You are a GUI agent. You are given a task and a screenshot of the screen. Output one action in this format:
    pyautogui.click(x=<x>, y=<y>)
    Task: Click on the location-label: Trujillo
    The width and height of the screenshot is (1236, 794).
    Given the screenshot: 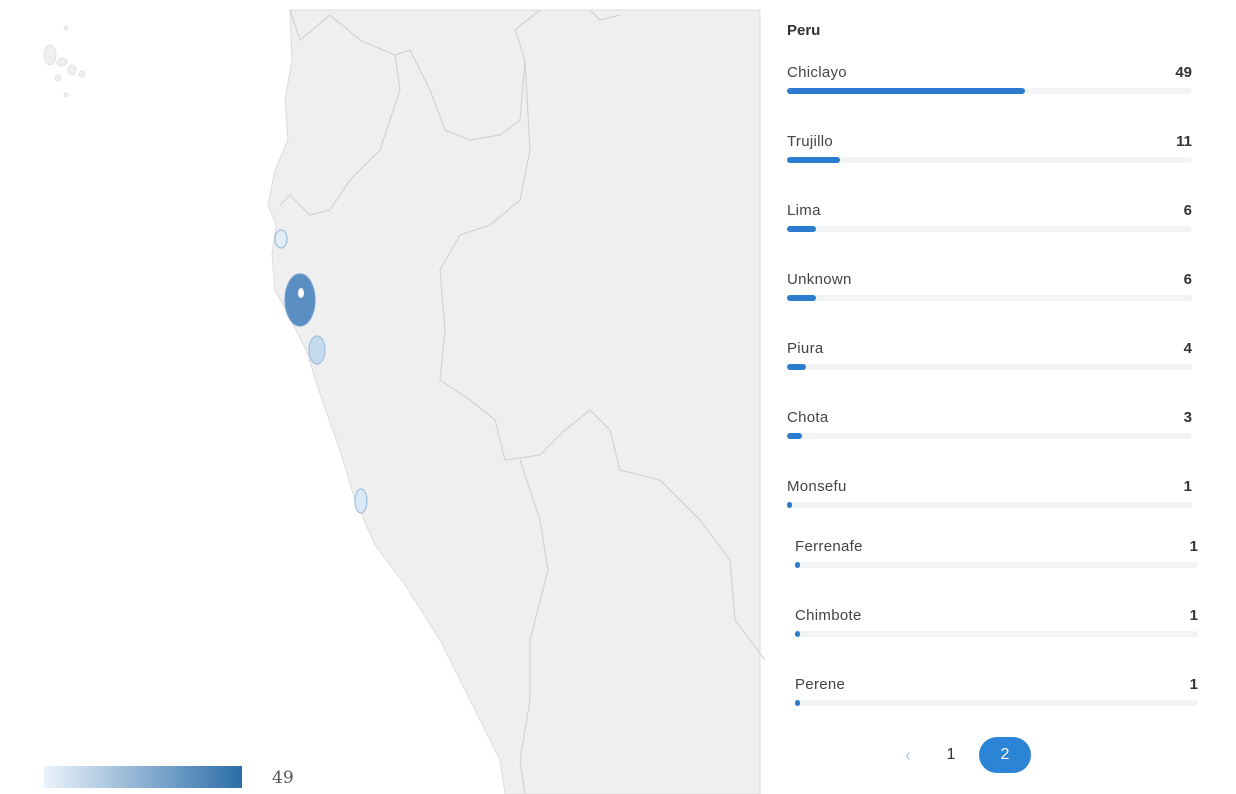 What is the action you would take?
    pyautogui.click(x=810, y=141)
    